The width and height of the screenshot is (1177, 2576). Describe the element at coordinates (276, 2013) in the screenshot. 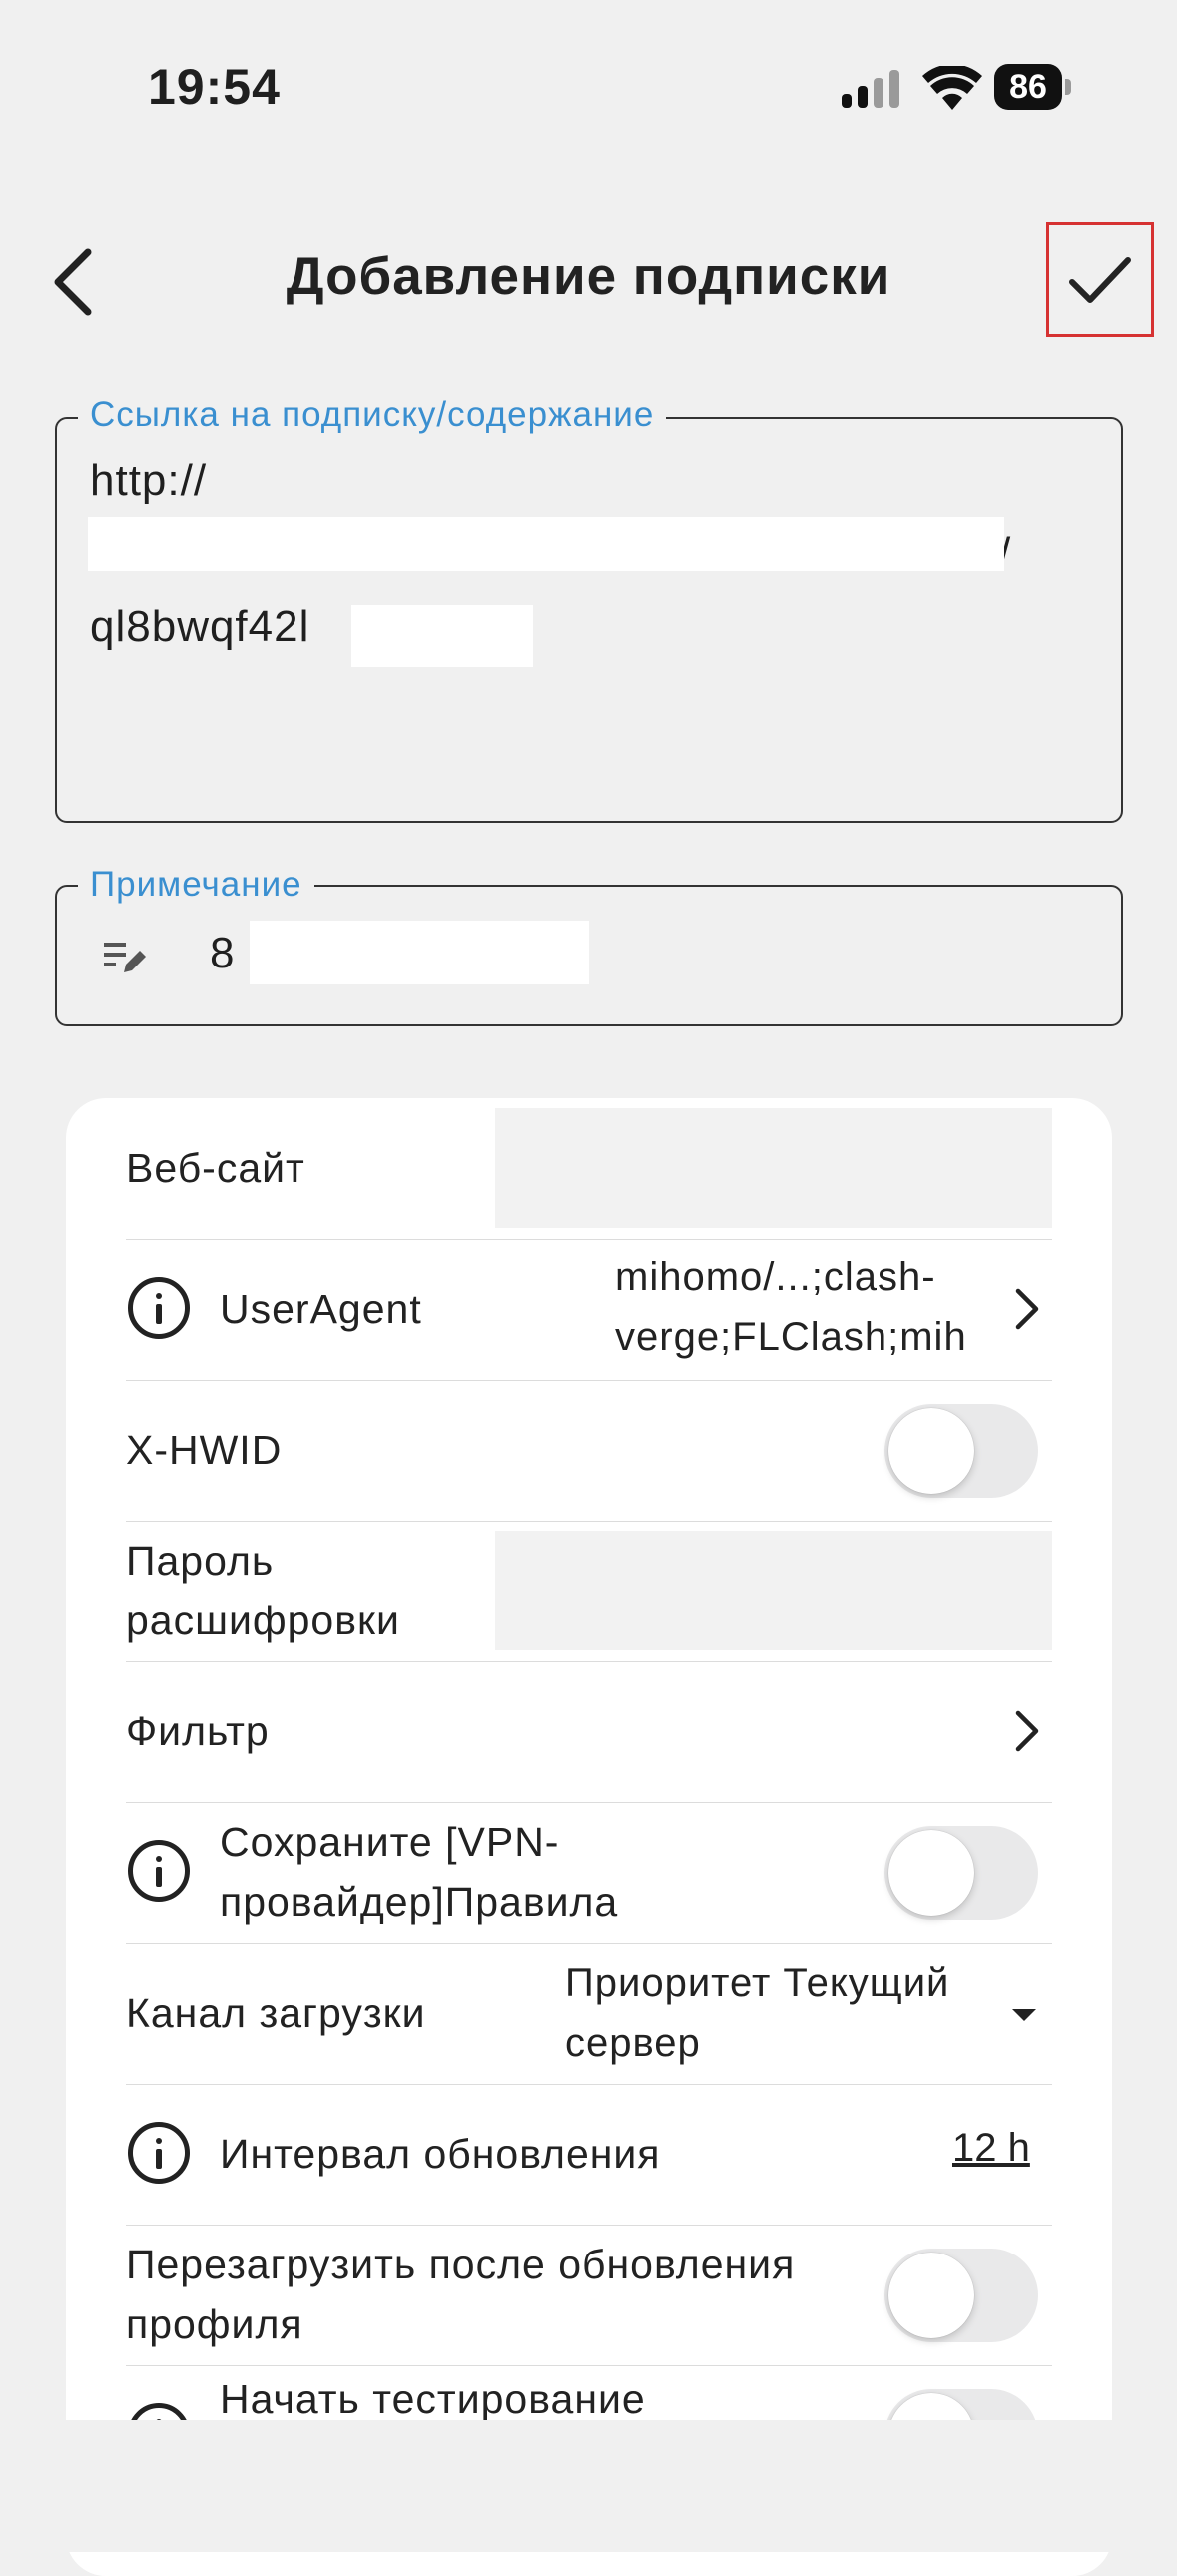

I see `download-channel-label: Канал загрузки` at that location.